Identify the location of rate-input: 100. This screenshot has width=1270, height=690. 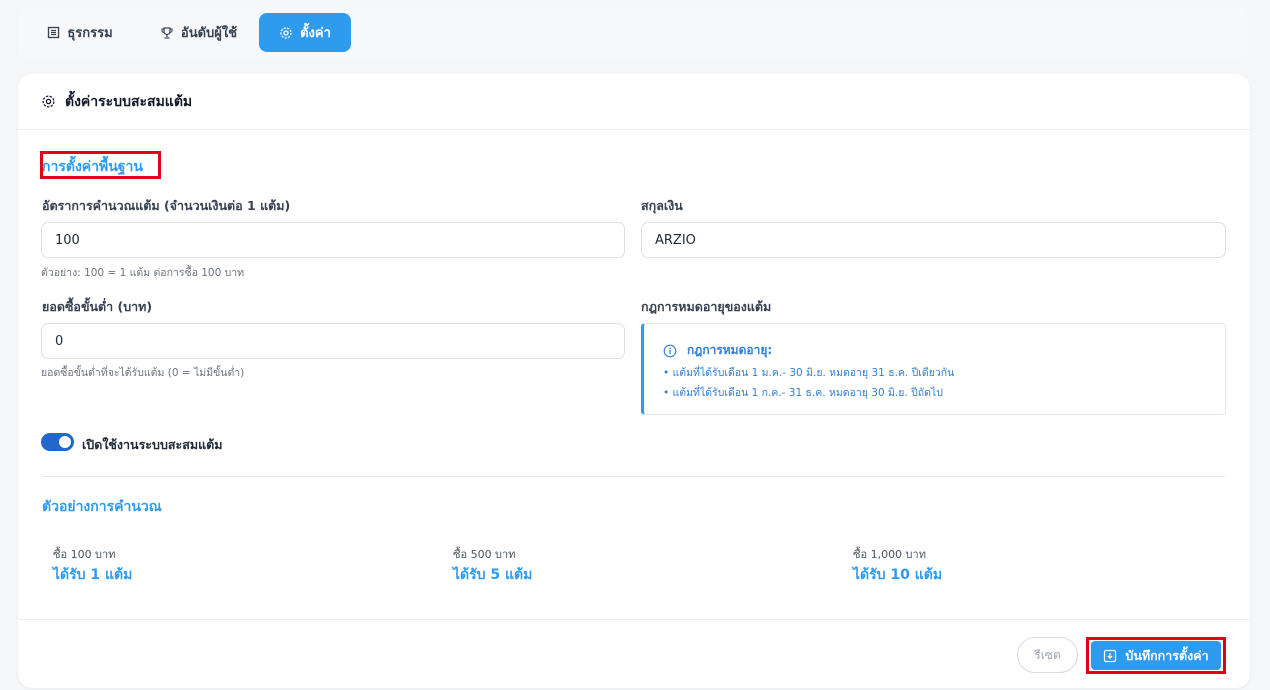
(333, 240).